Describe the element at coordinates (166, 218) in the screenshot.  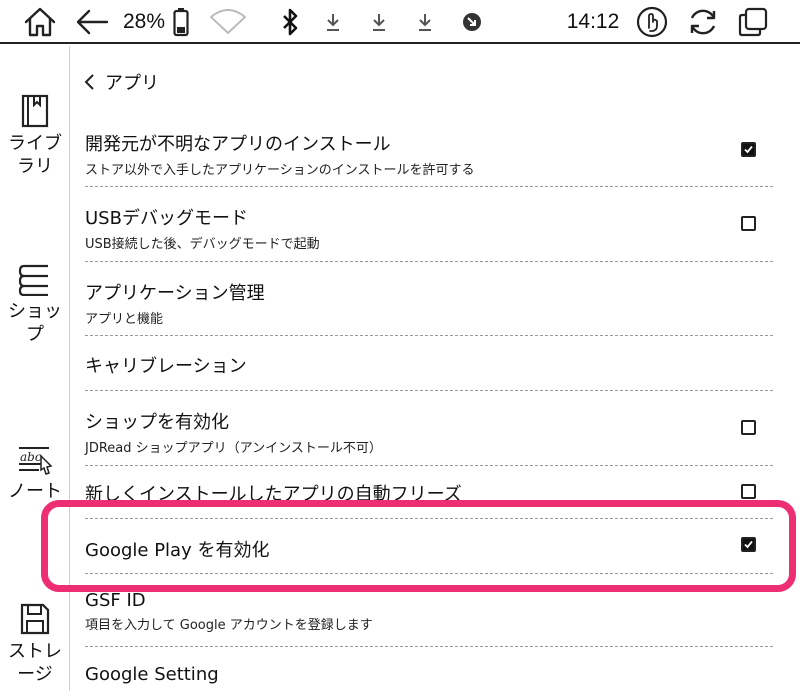
I see `setting-title: USBデバッグモード` at that location.